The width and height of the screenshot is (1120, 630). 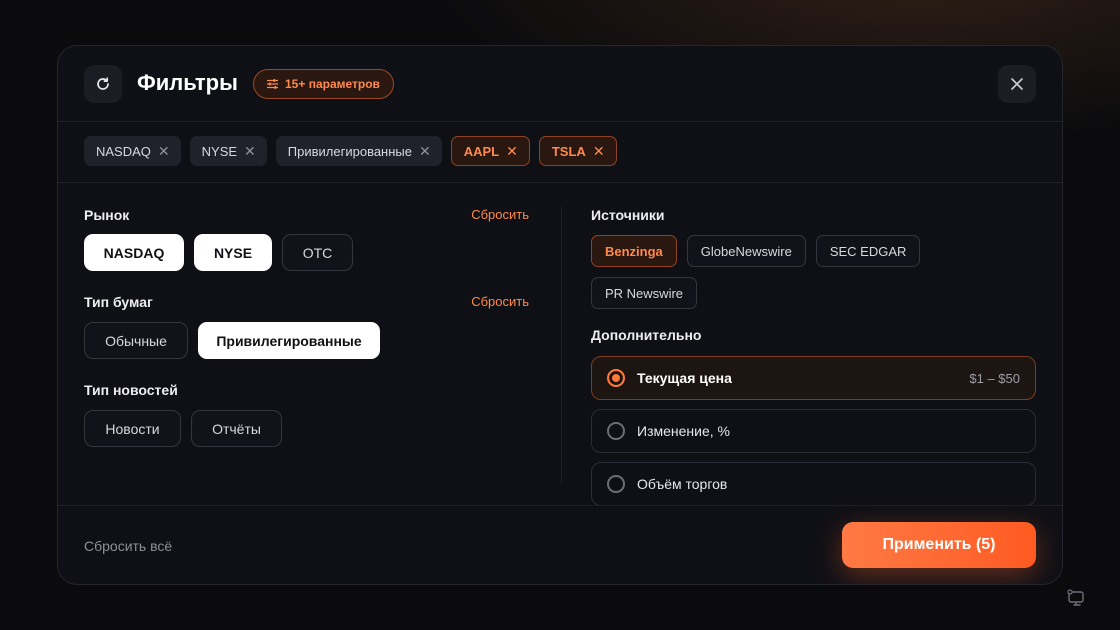 I want to click on additional-option-change: Изменение, %, so click(x=813, y=431).